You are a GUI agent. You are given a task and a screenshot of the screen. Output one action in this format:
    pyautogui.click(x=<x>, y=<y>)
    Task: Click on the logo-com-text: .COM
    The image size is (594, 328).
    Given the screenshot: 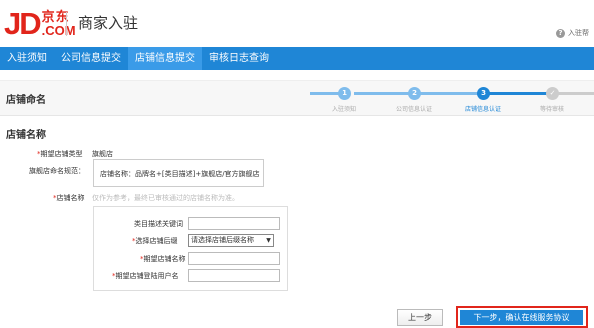 What is the action you would take?
    pyautogui.click(x=58, y=30)
    